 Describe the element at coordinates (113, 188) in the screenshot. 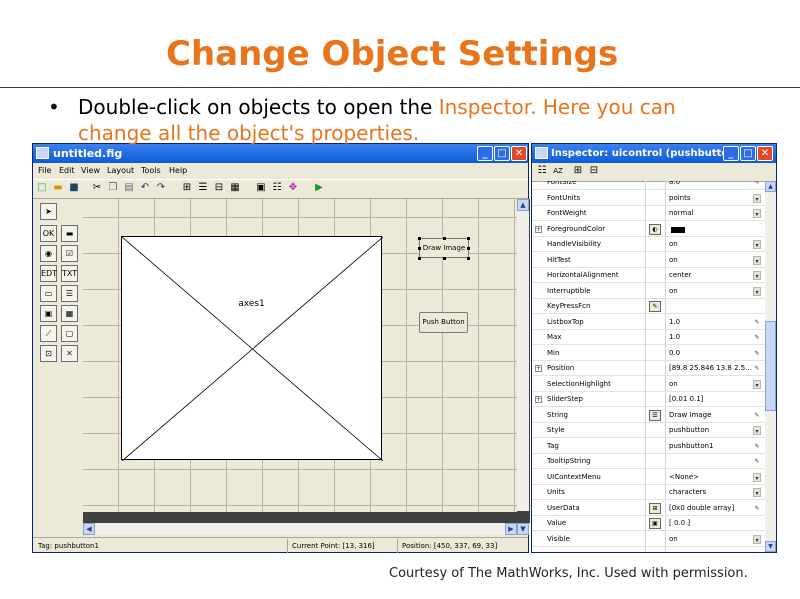

I see `copy-icon: ❐` at that location.